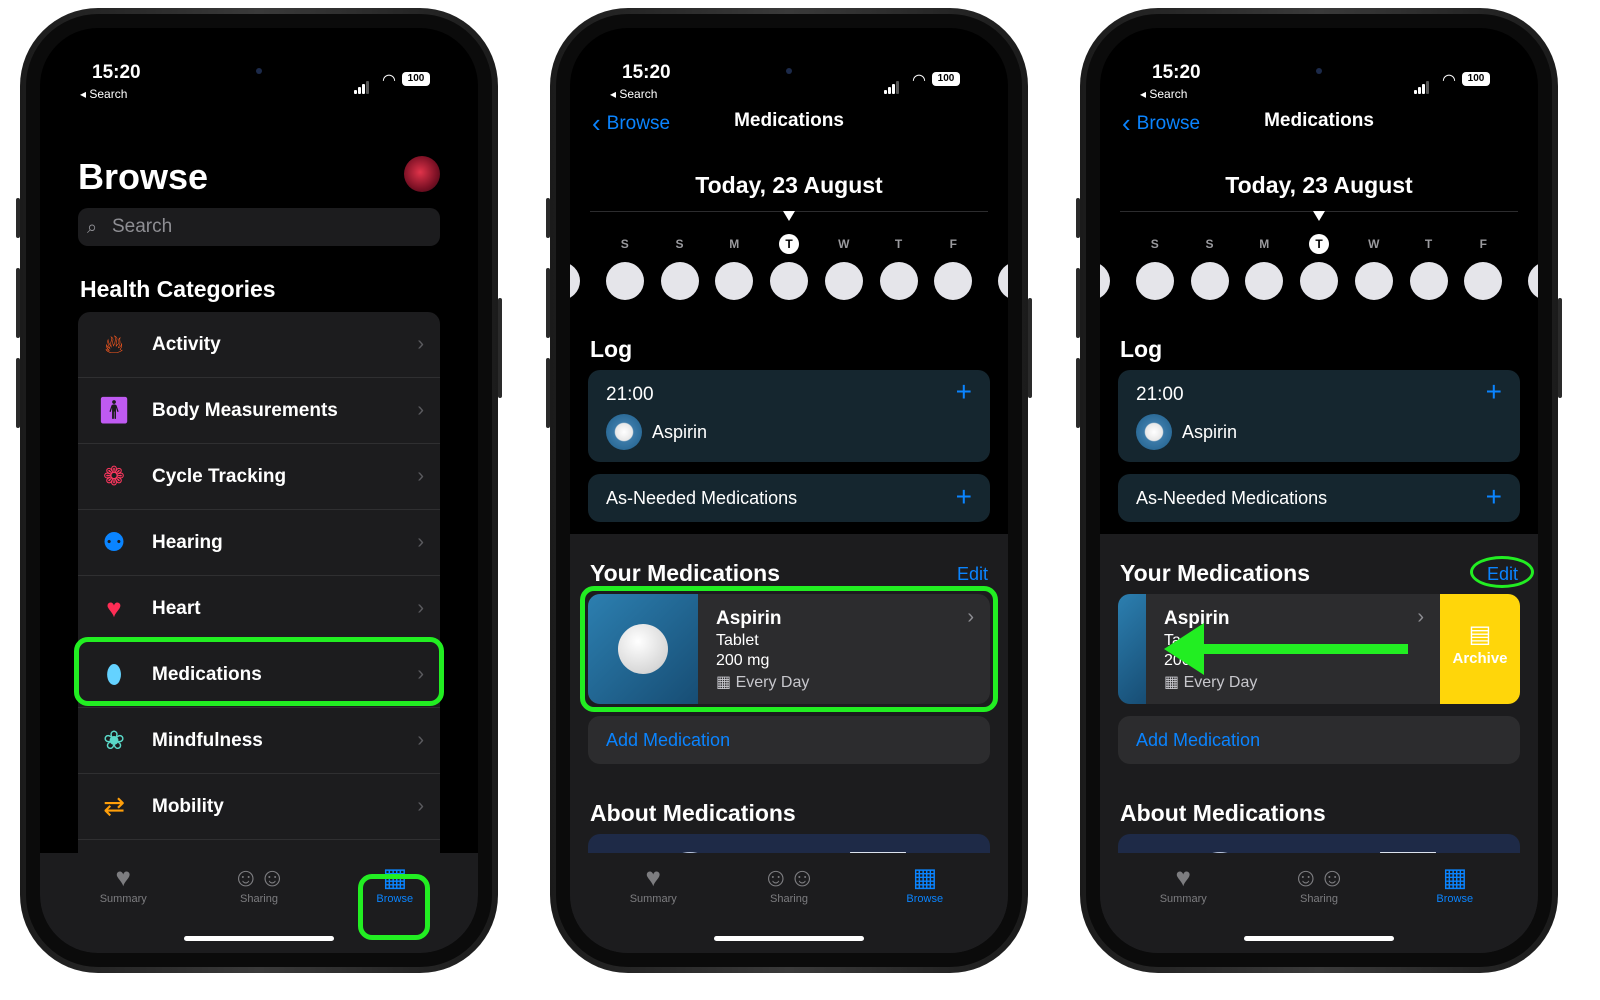 This screenshot has width=1600, height=1000. I want to click on category-item-body-measurements: 🚹︎ Body Measurements ›, so click(259, 411).